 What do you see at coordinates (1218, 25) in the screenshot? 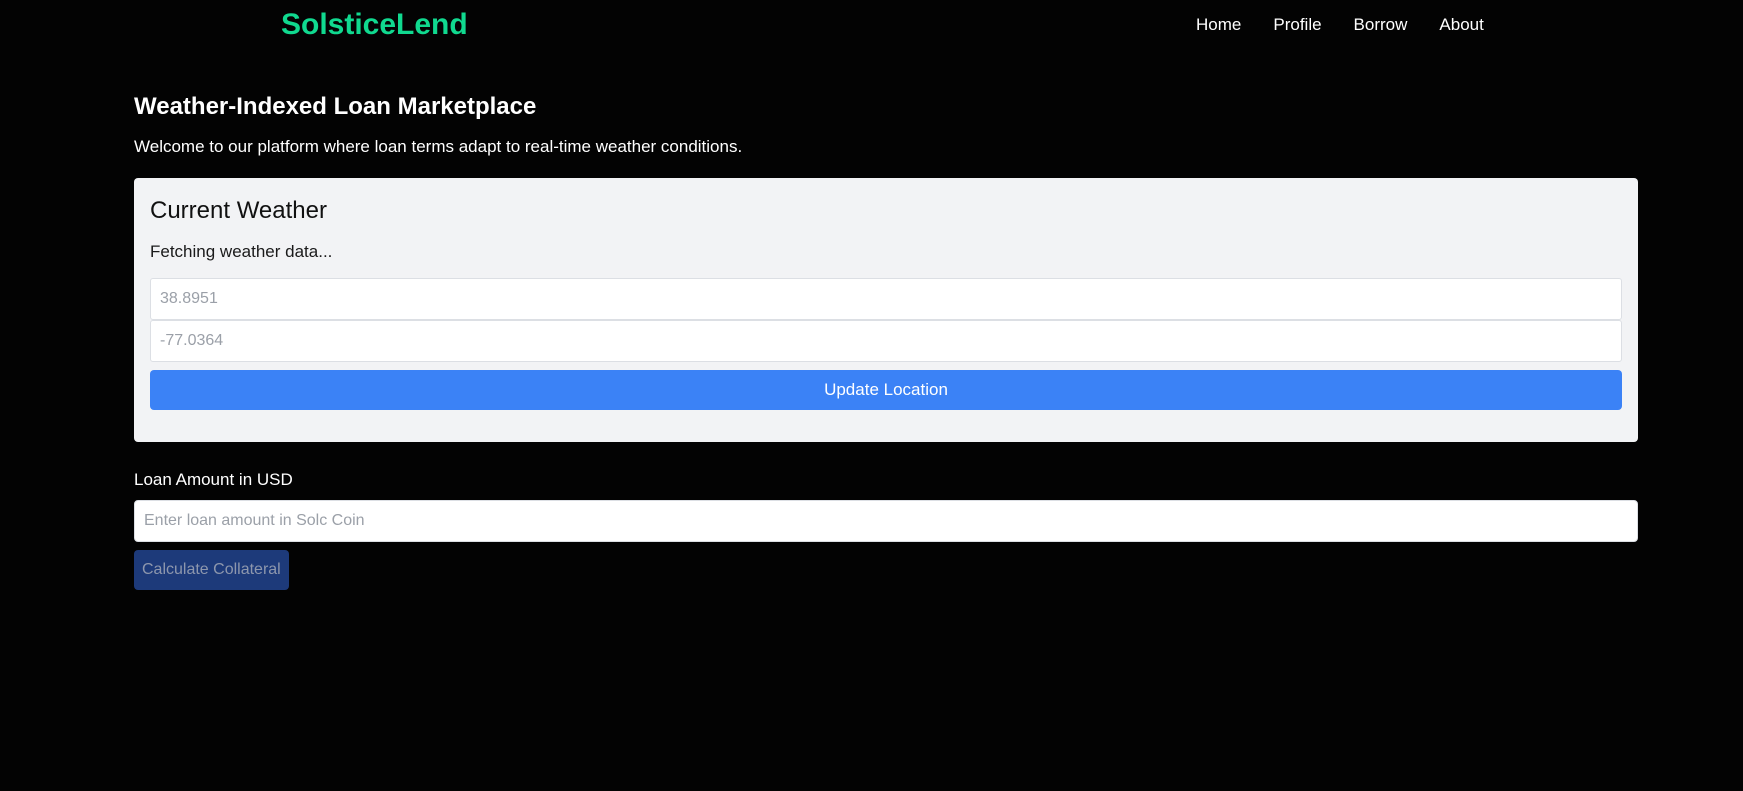
I see `nav-link-home: Home` at bounding box center [1218, 25].